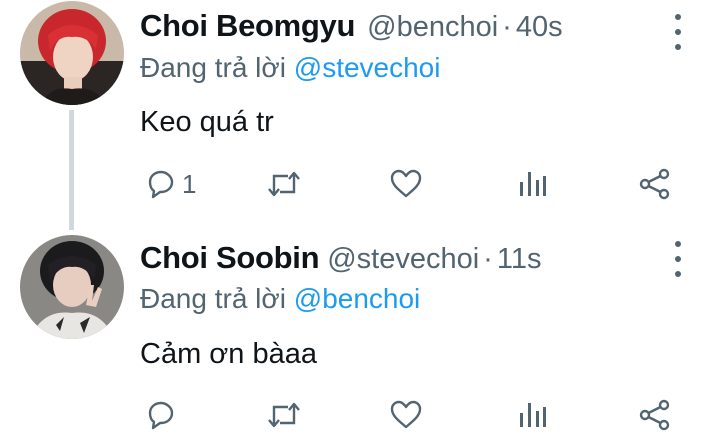 The height and width of the screenshot is (440, 720). I want to click on reply-count: 1, so click(189, 183).